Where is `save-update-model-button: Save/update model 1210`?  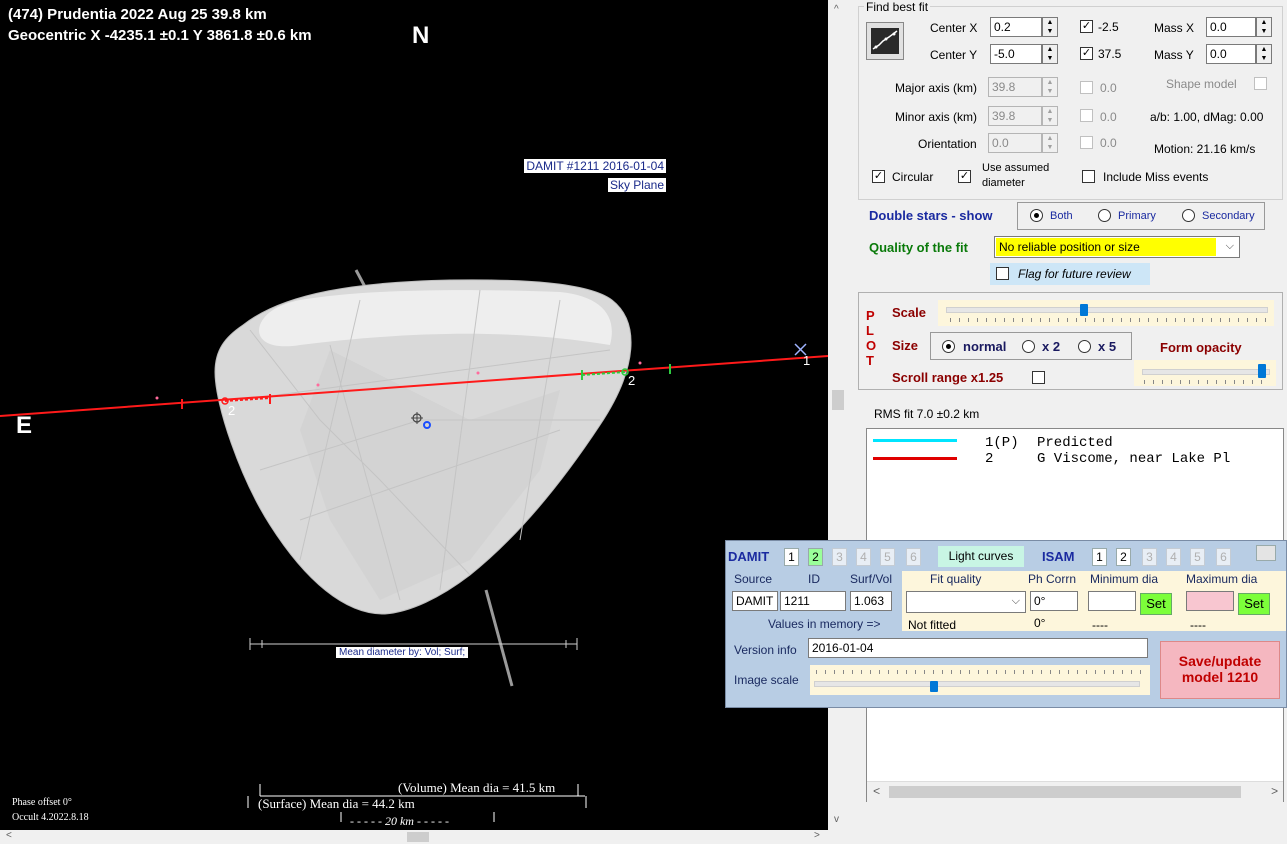 save-update-model-button: Save/update model 1210 is located at coordinates (1220, 670).